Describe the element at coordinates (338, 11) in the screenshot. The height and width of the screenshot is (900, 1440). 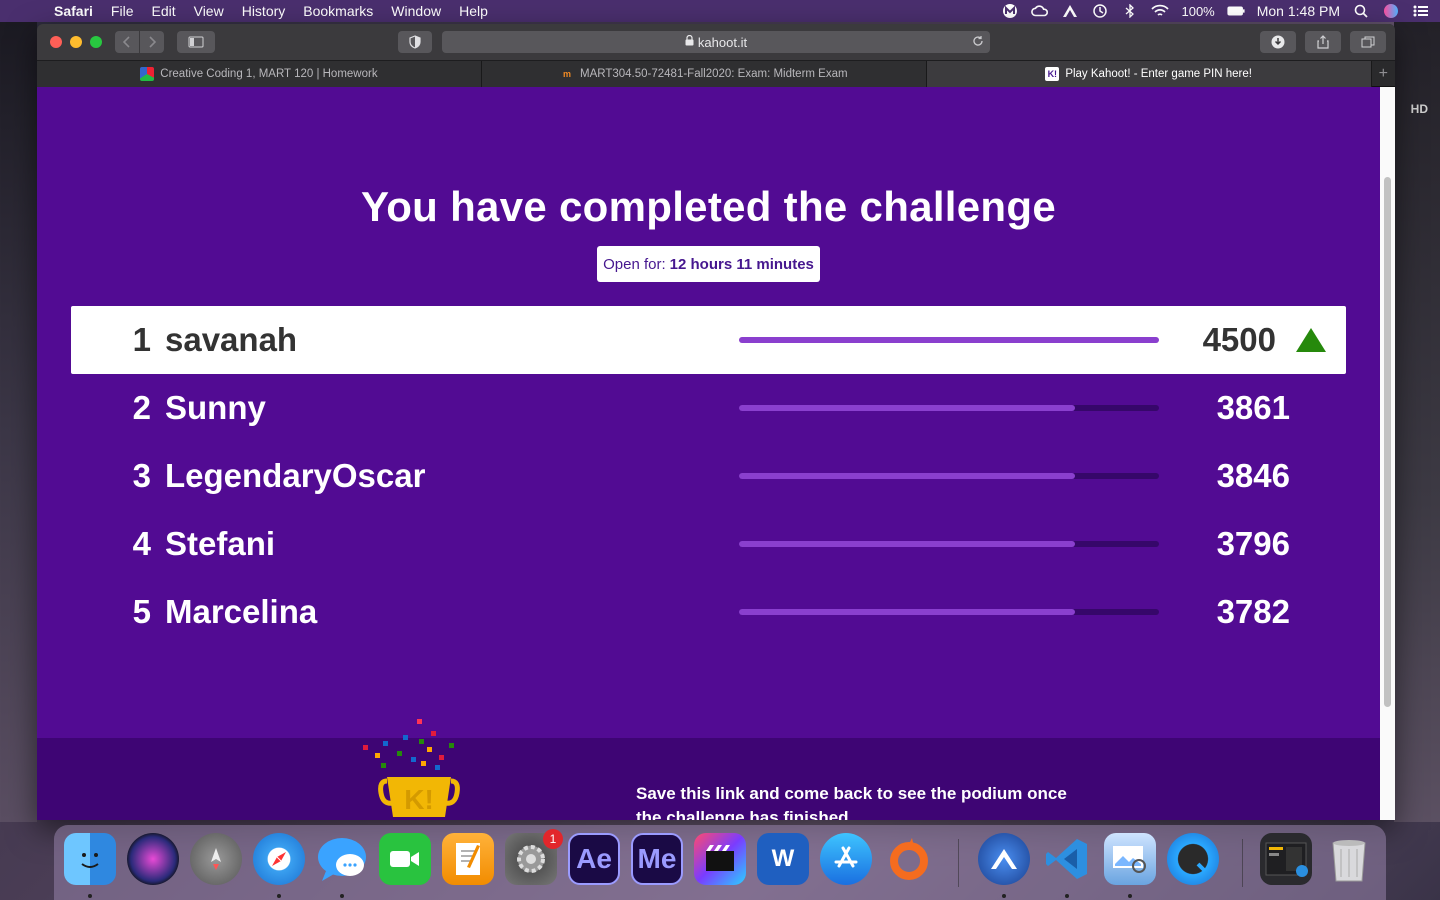
I see `menu-bookmarks: Bookmarks` at that location.